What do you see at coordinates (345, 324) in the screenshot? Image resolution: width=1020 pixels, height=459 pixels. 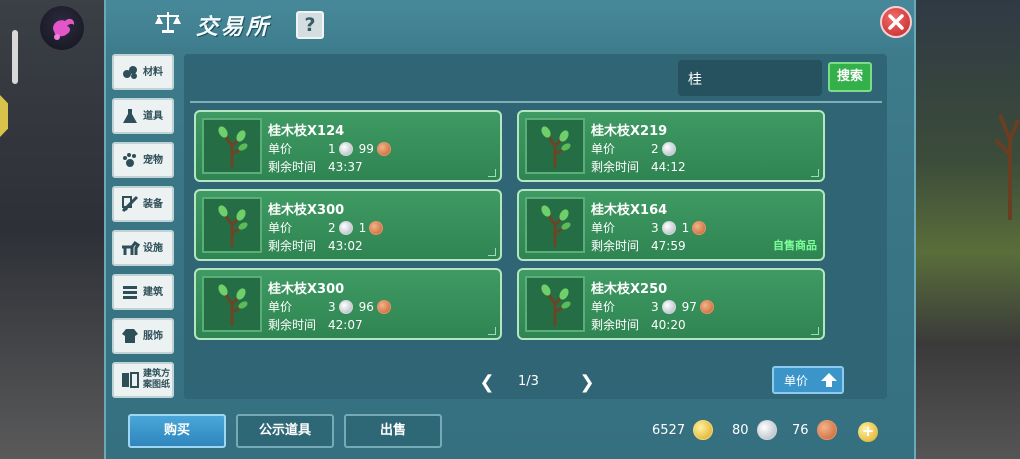 I see `time-remaining: 42:07` at bounding box center [345, 324].